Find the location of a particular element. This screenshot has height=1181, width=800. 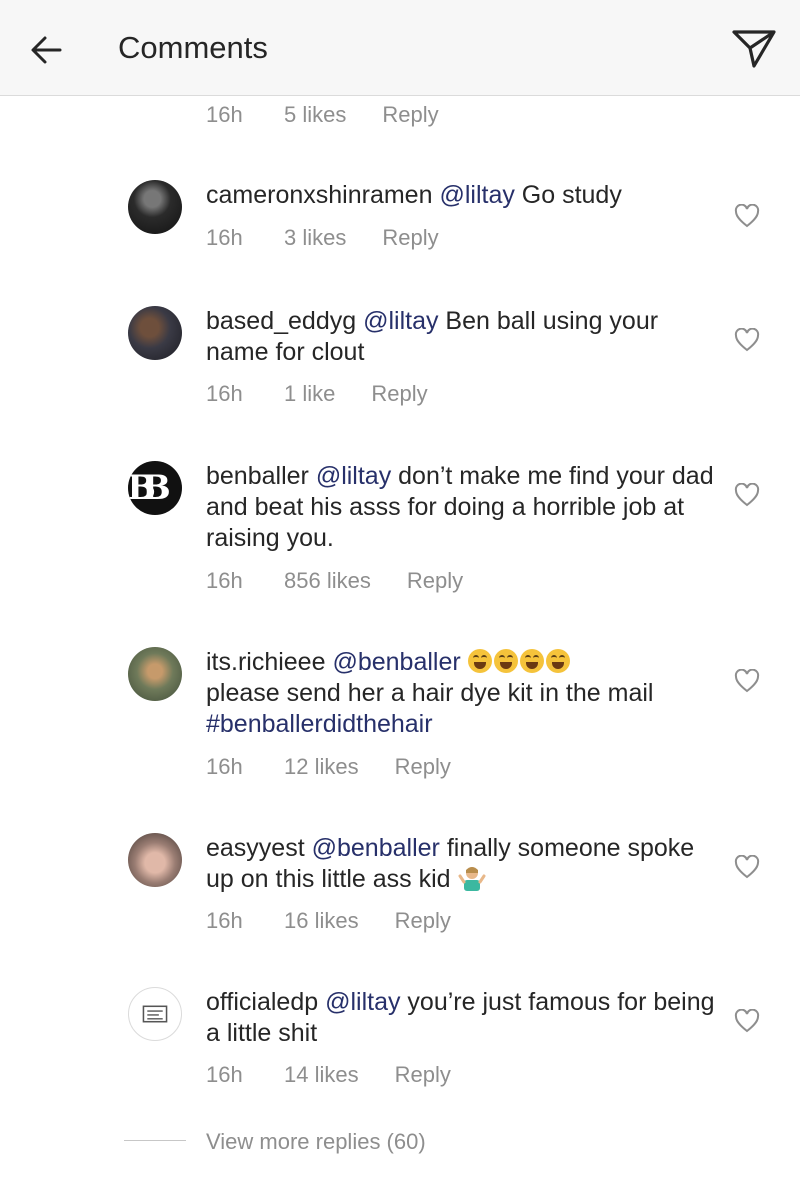

comment-meta-row: 16h 3 likes Reply is located at coordinates (322, 238).